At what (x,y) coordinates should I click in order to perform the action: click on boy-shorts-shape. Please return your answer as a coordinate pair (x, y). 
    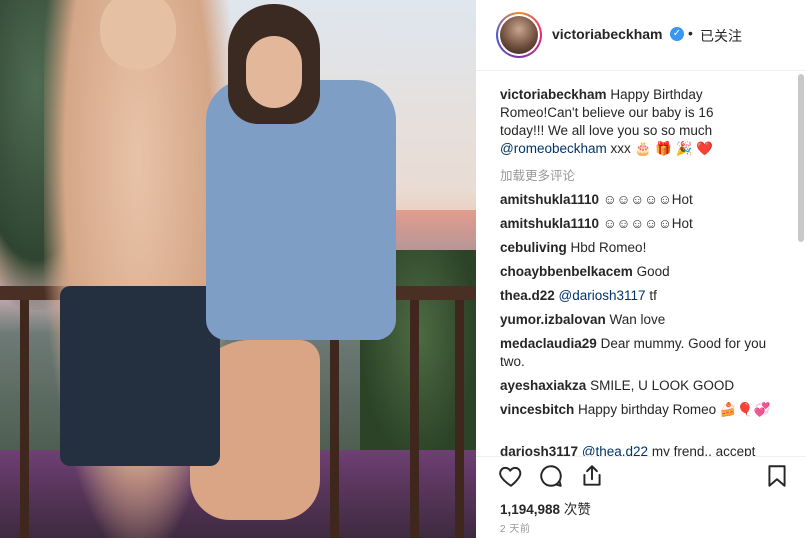
    Looking at the image, I should click on (140, 376).